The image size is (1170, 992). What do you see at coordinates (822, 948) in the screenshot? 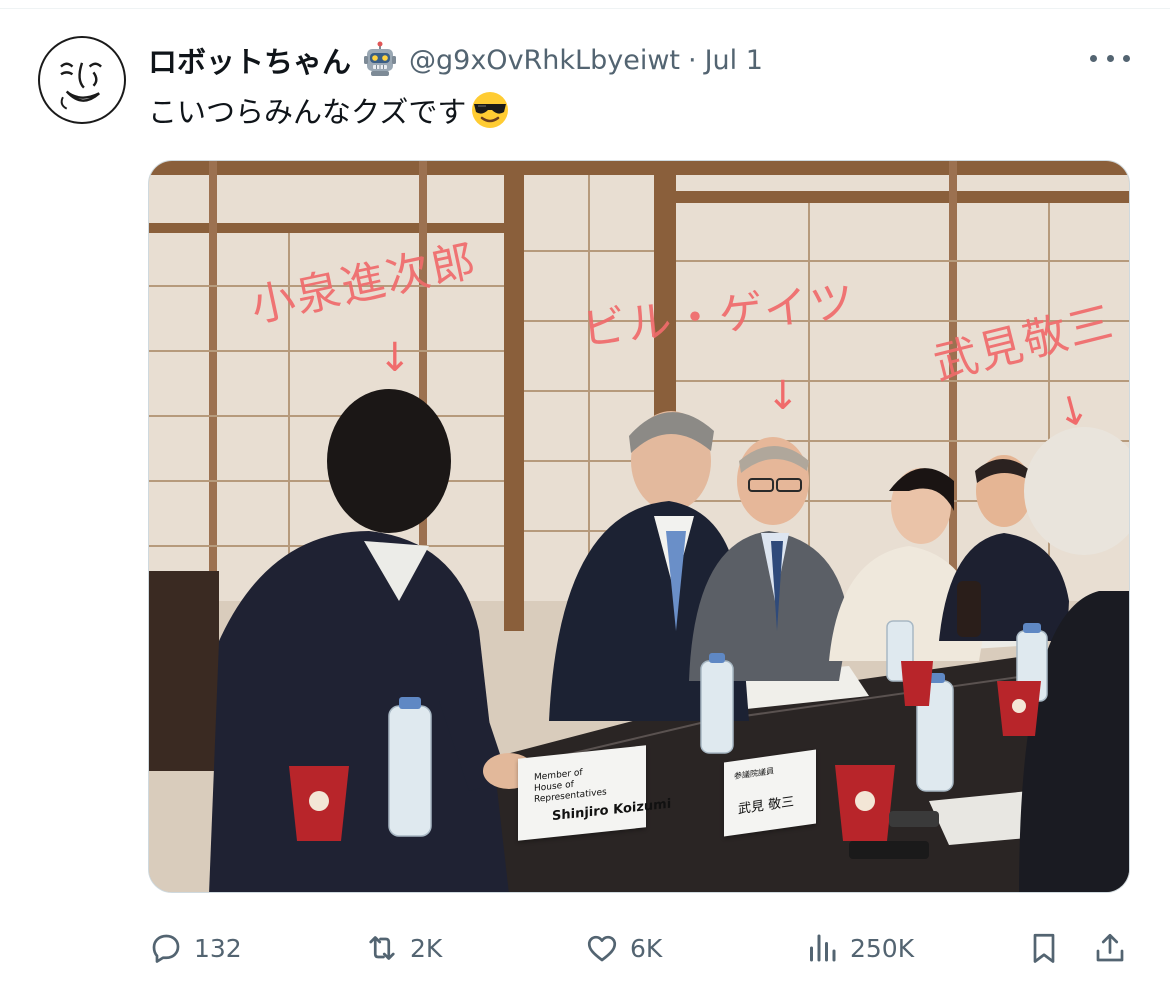
I see `views-chart-icon` at bounding box center [822, 948].